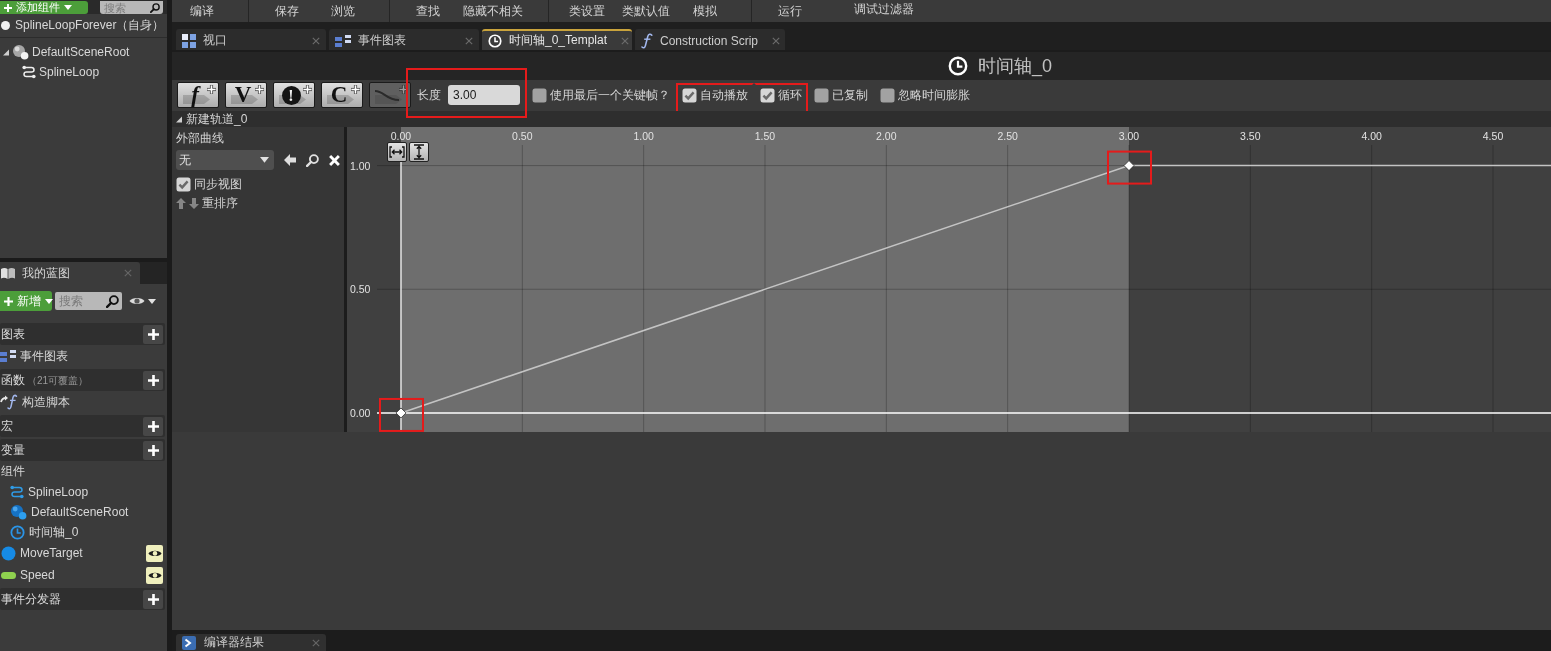  Describe the element at coordinates (841, 98) in the screenshot. I see `option-checkbox: 已复制` at that location.